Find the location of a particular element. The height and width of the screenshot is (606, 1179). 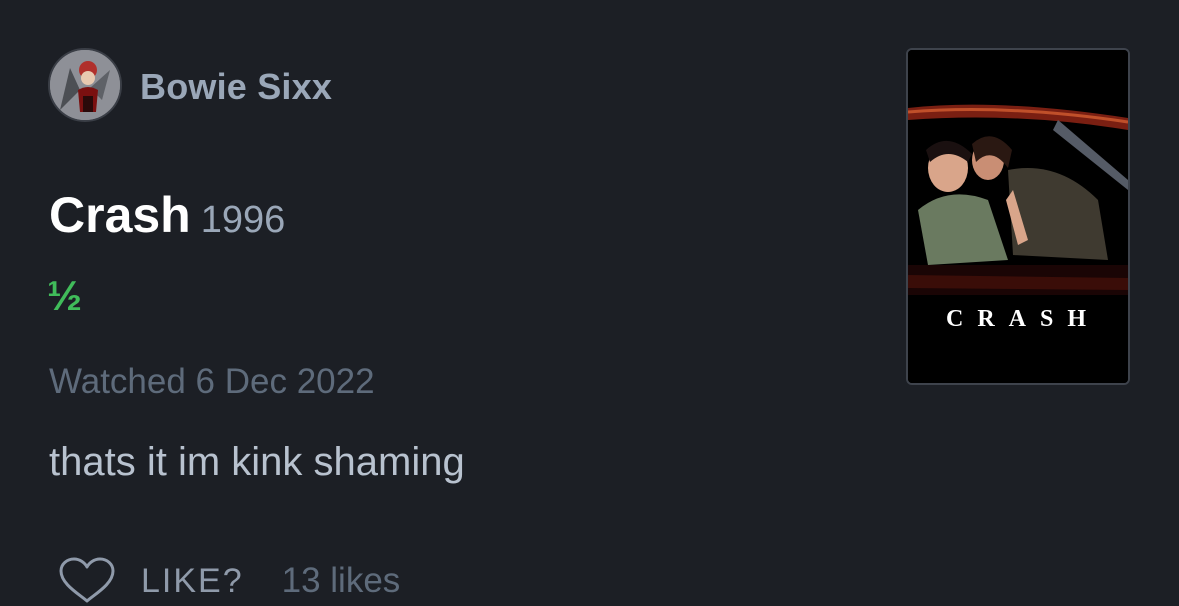

poster-artwork is located at coordinates (1018, 216).